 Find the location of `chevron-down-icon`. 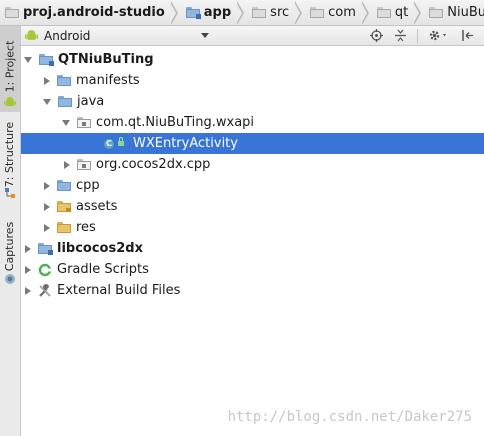

chevron-down-icon is located at coordinates (205, 35).